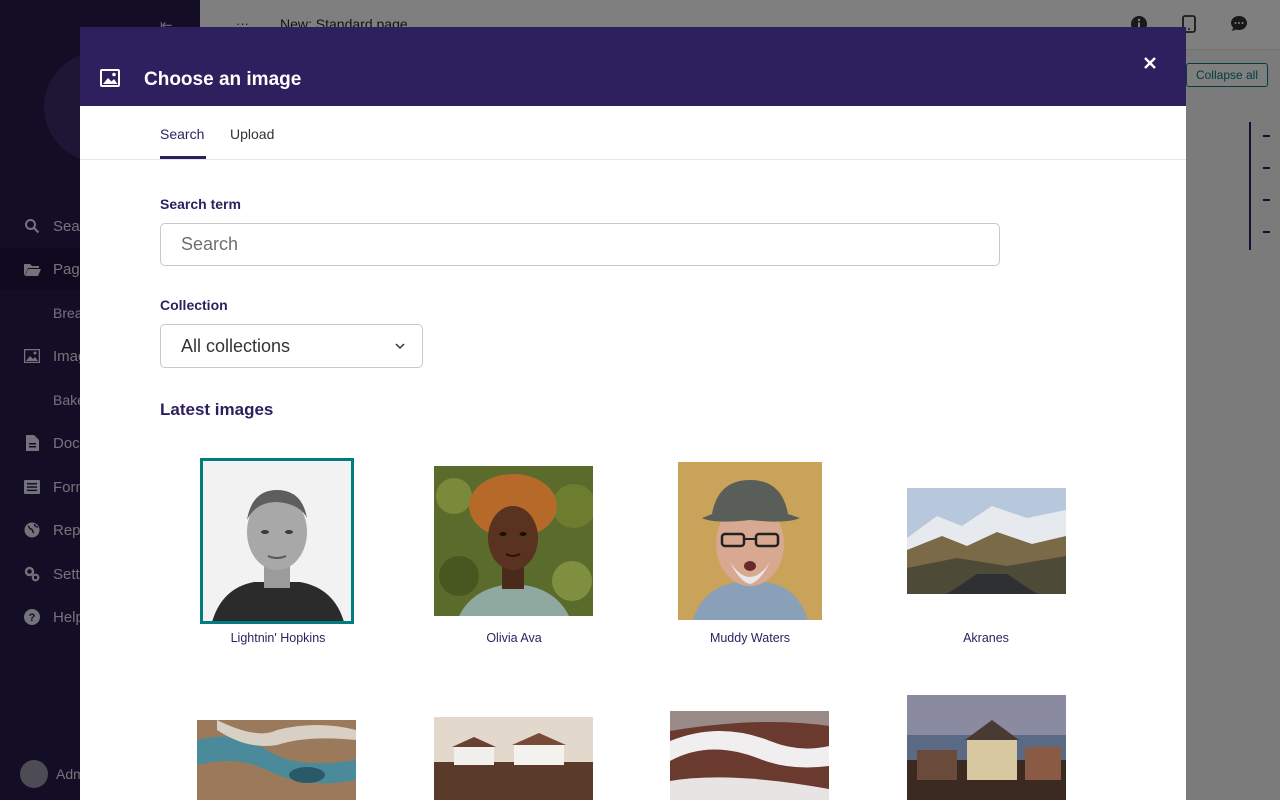  What do you see at coordinates (513, 541) in the screenshot?
I see `image-thumbnail-olivia-ava` at bounding box center [513, 541].